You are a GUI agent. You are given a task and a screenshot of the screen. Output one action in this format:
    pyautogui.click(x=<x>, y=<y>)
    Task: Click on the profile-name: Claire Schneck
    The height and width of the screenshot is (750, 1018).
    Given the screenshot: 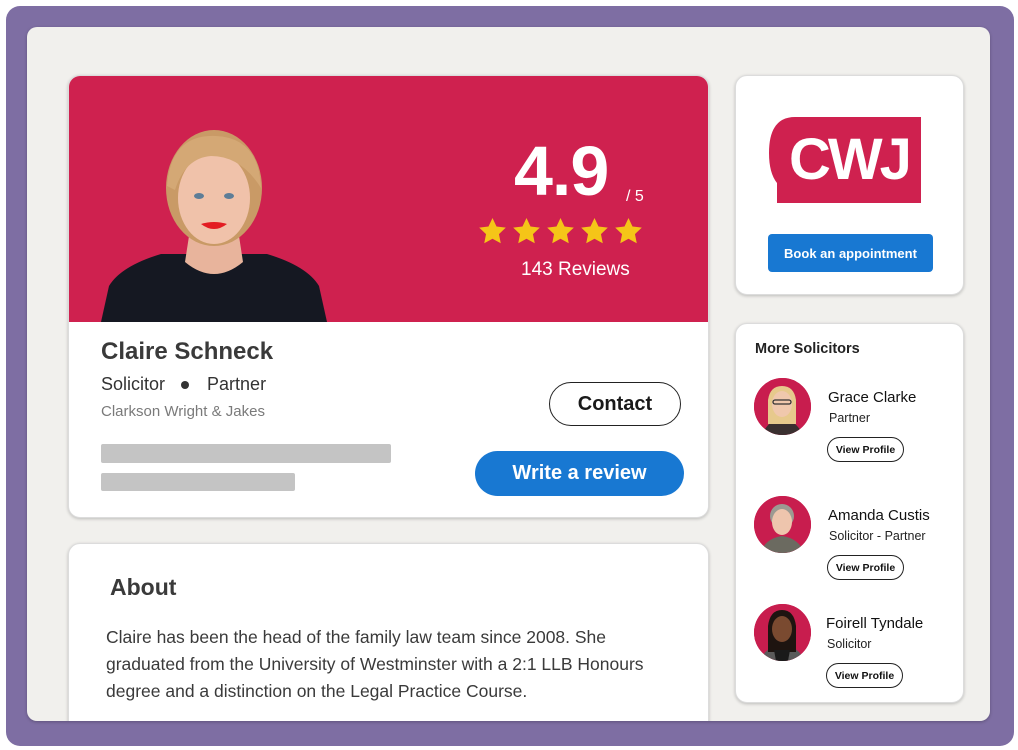 What is the action you would take?
    pyautogui.click(x=187, y=351)
    